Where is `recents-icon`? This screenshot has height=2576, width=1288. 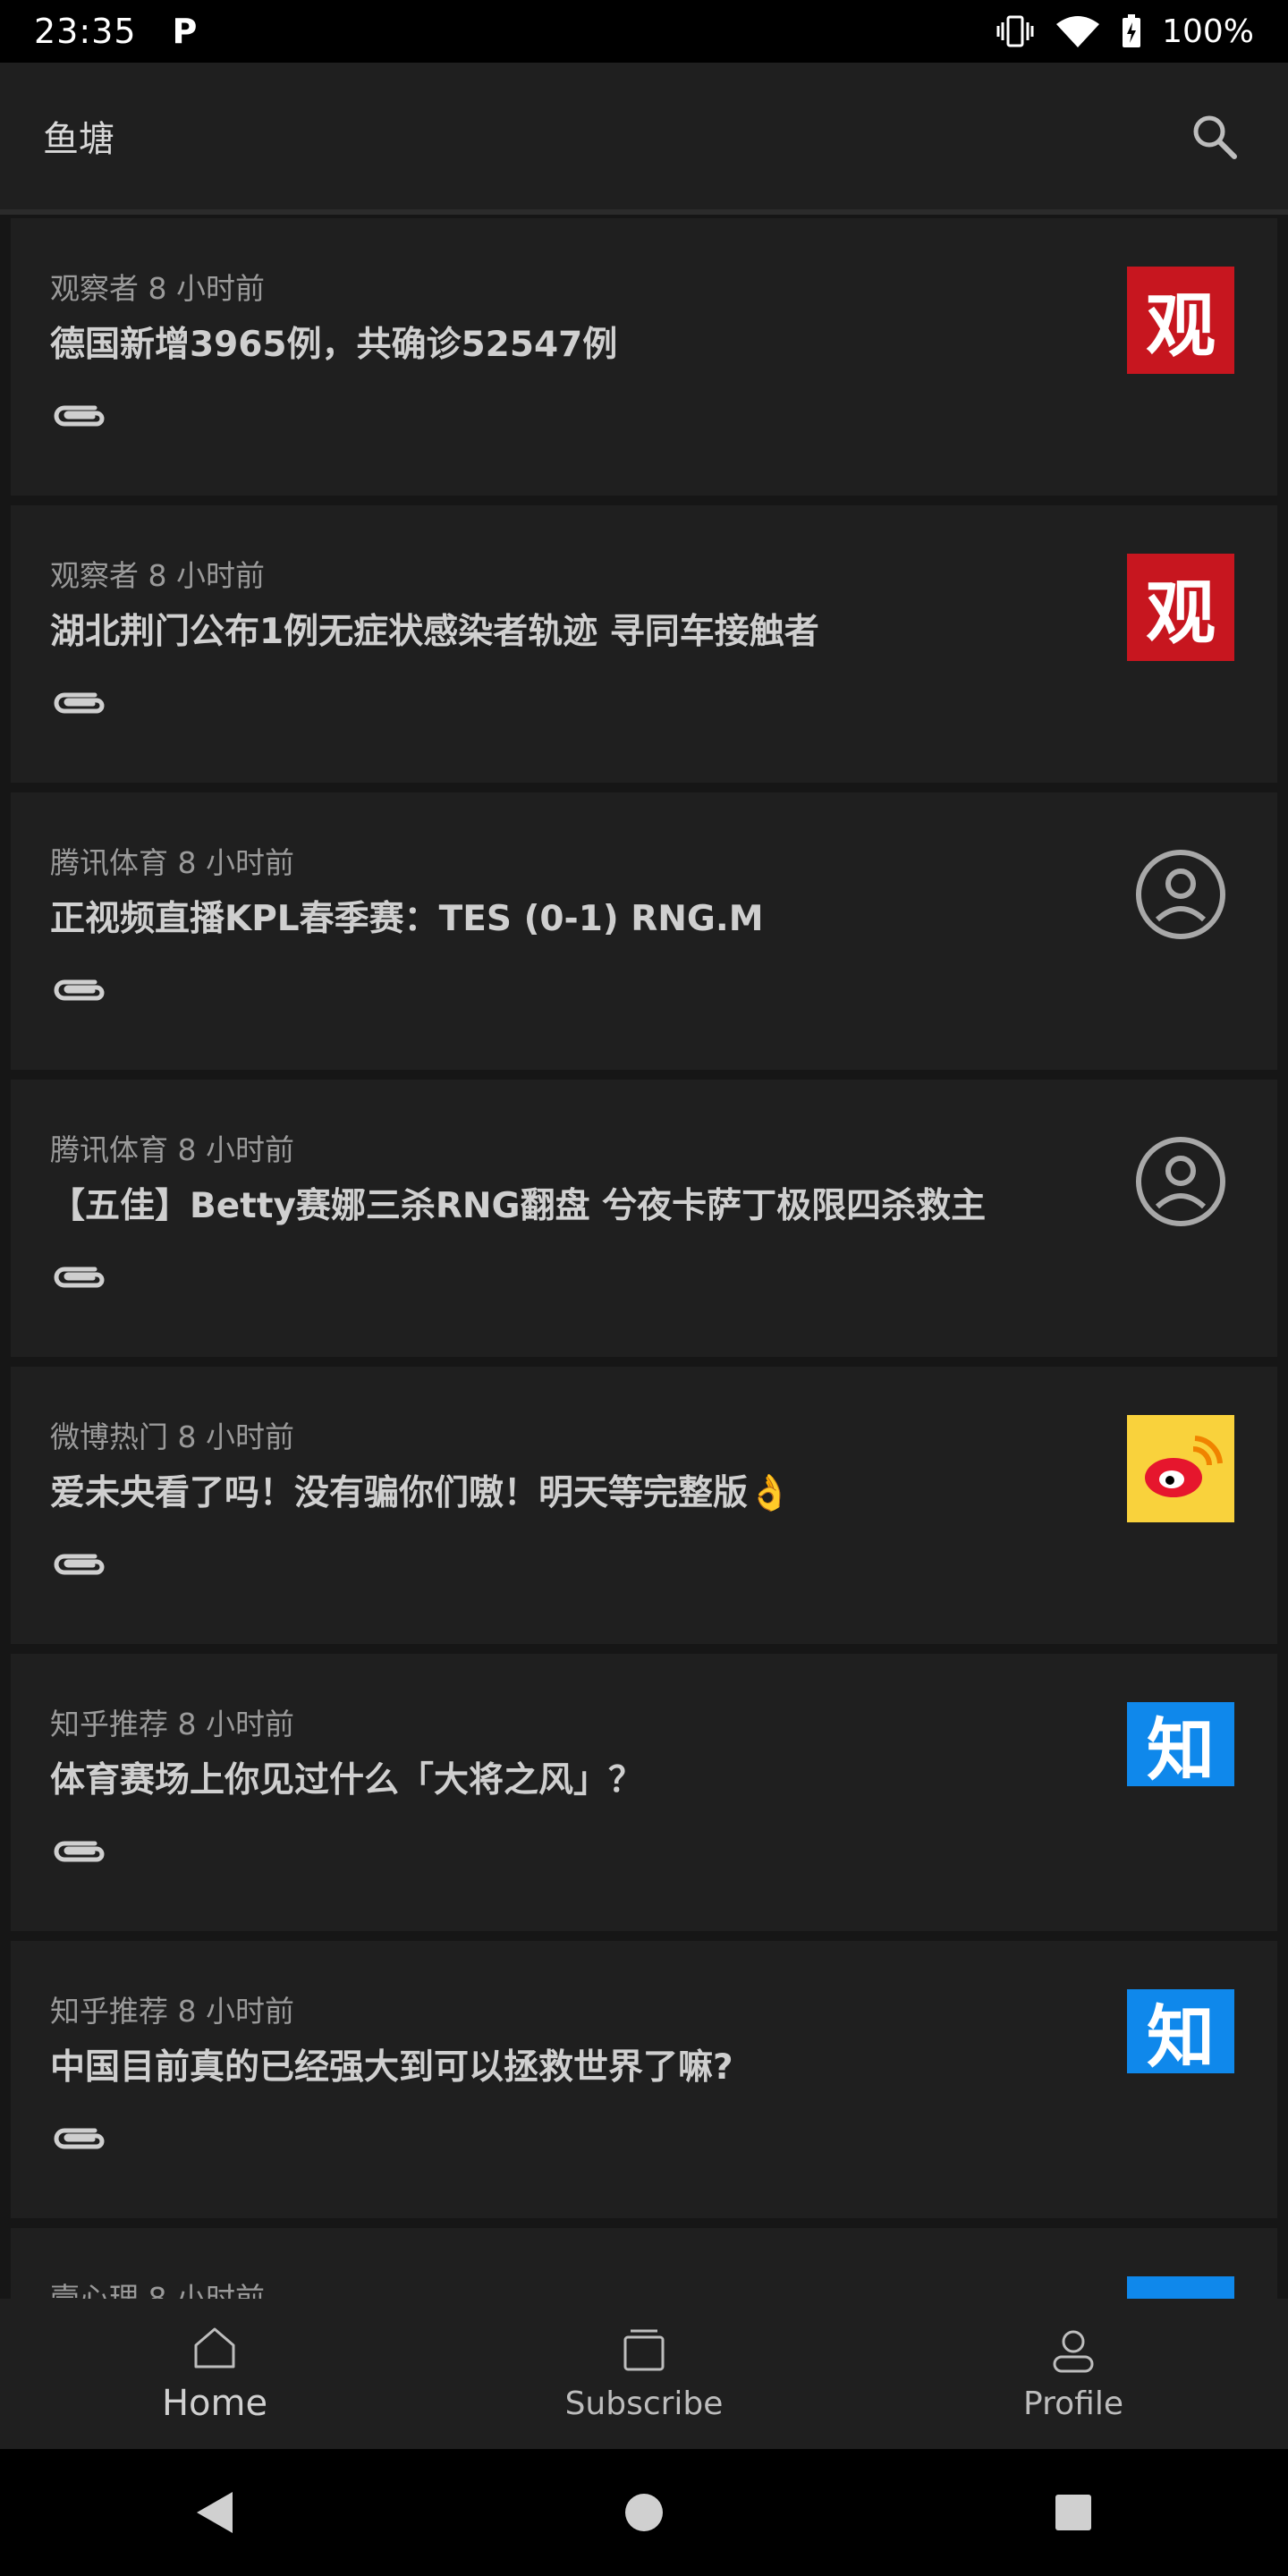
recents-icon is located at coordinates (1073, 2512).